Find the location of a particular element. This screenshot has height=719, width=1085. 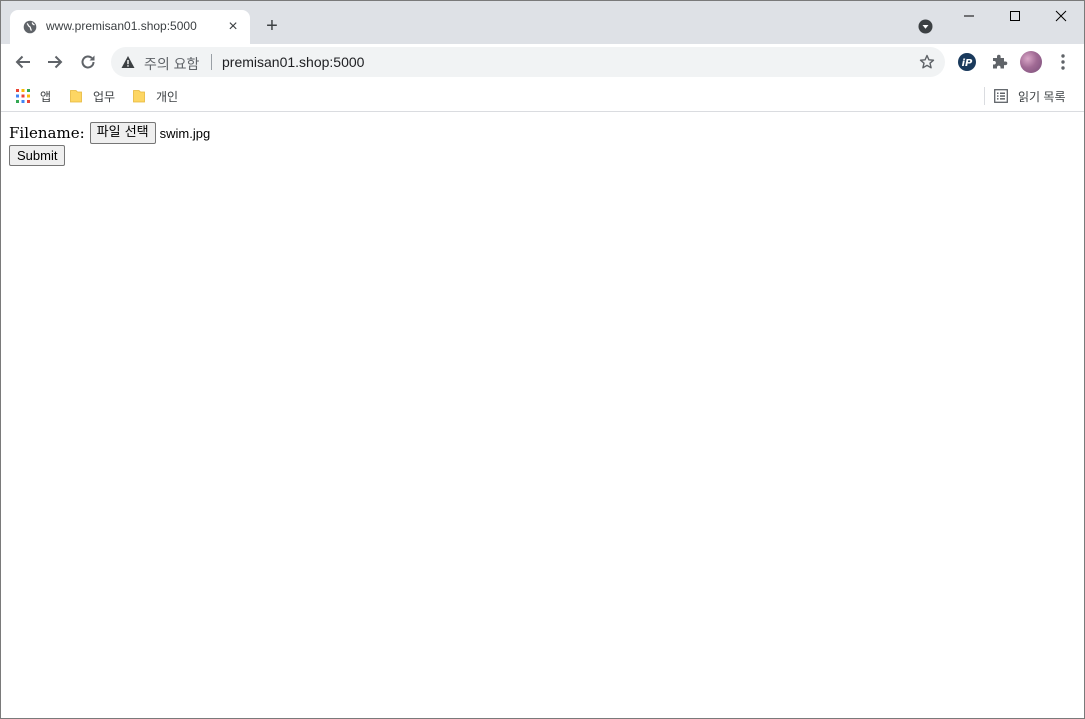

tab-strip: www.premisan01.shop:5000 × + is located at coordinates (542, 22).